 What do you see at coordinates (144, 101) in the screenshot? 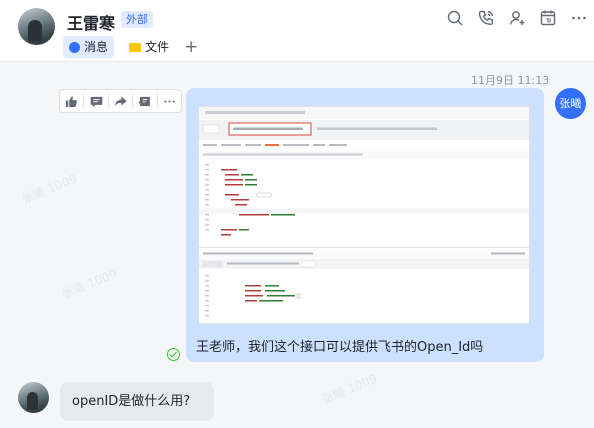
I see `reply-icon` at bounding box center [144, 101].